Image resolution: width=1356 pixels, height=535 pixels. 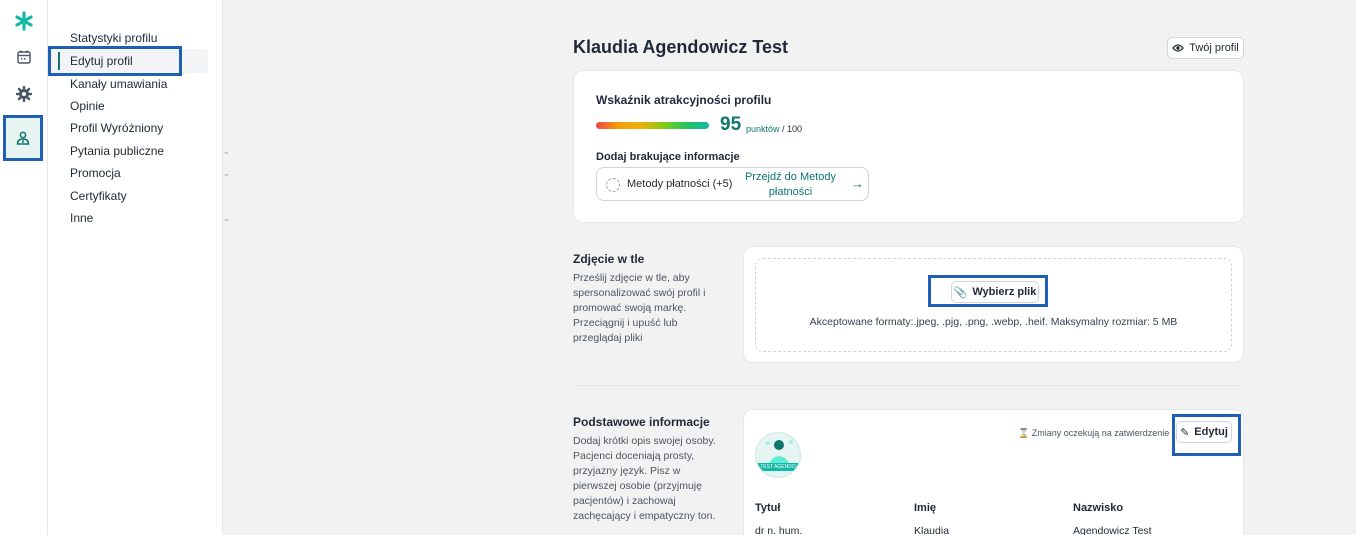 What do you see at coordinates (613, 185) in the screenshot?
I see `dashed-circle-icon` at bounding box center [613, 185].